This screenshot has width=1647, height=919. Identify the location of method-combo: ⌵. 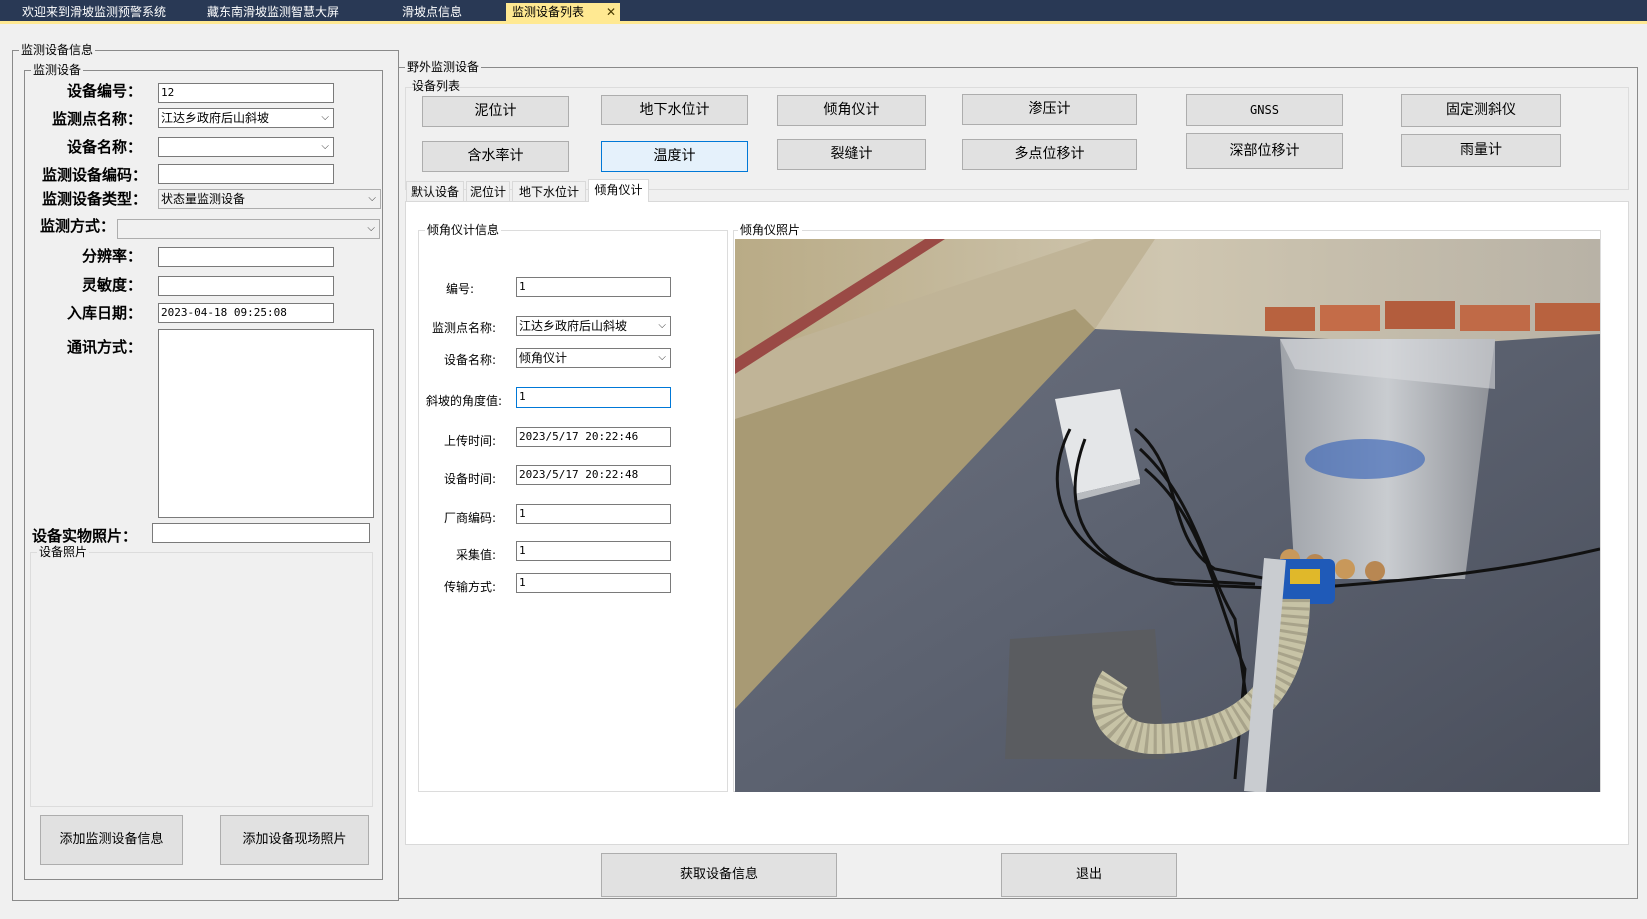
(248, 229).